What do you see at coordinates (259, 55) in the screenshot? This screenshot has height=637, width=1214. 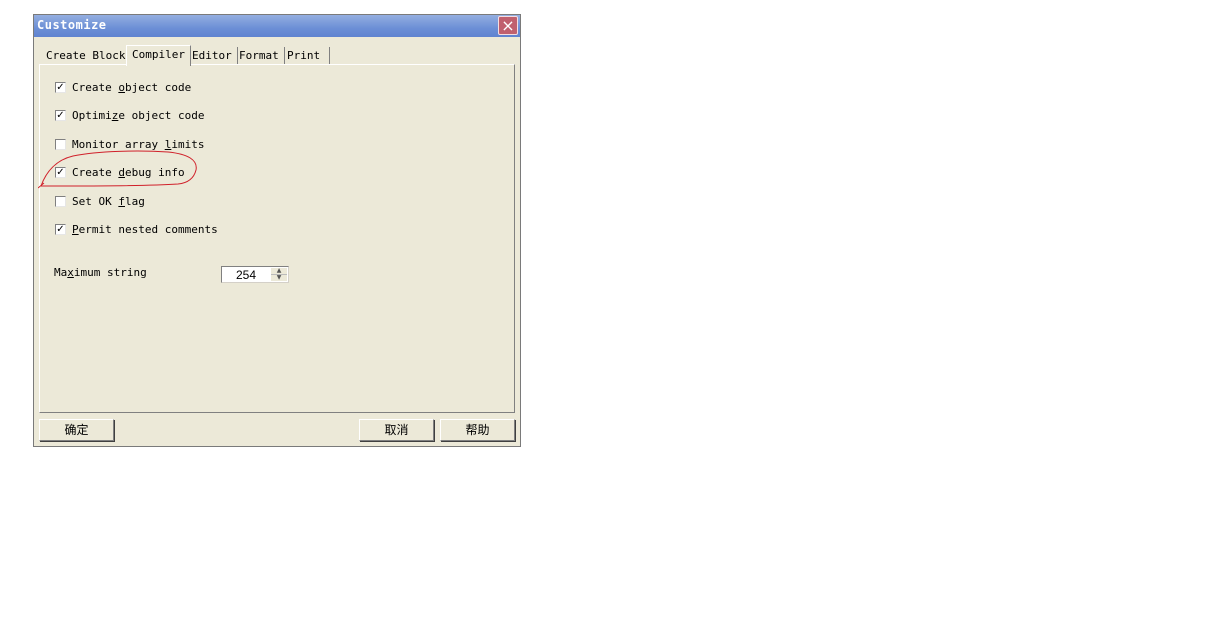 I see `tab-format: Format` at bounding box center [259, 55].